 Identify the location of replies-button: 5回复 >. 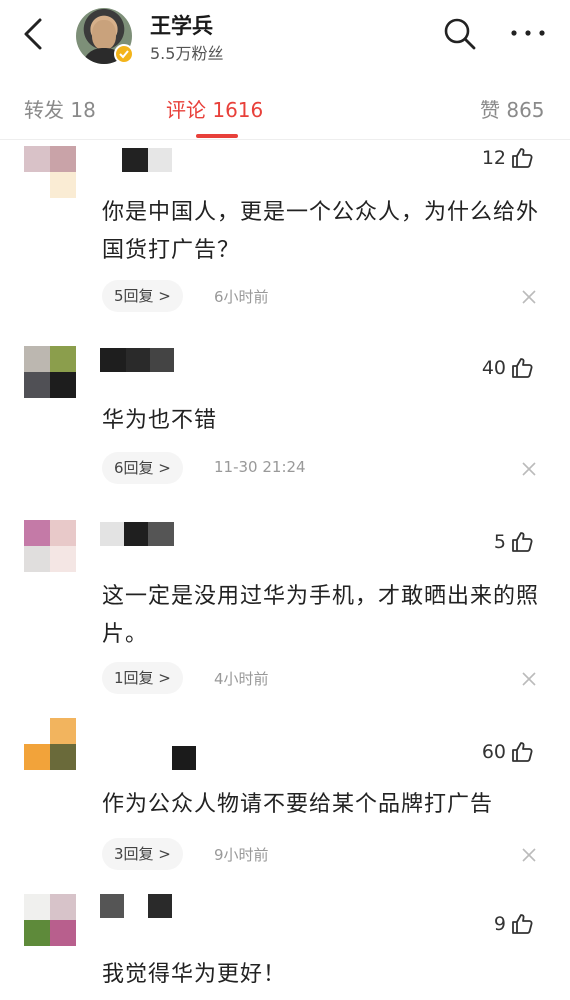
(142, 296).